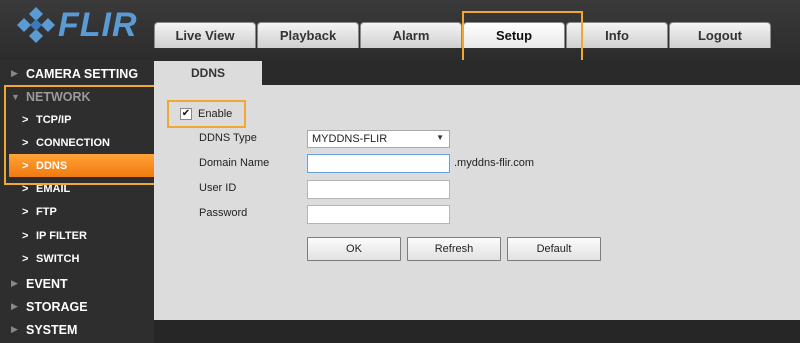 This screenshot has width=800, height=343. Describe the element at coordinates (440, 137) in the screenshot. I see `dropdown-caret-icon: ▼` at that location.